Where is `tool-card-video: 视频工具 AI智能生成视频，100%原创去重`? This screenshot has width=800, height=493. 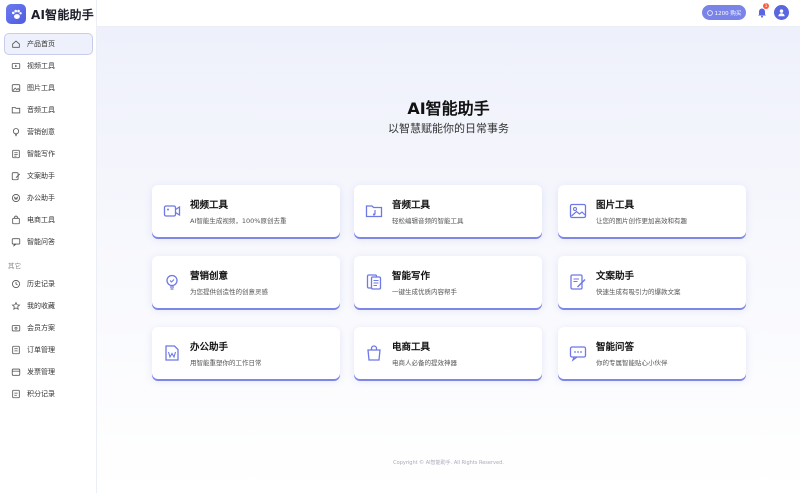
tool-card-video: 视频工具 AI智能生成视频，100%原创去重 is located at coordinates (246, 211).